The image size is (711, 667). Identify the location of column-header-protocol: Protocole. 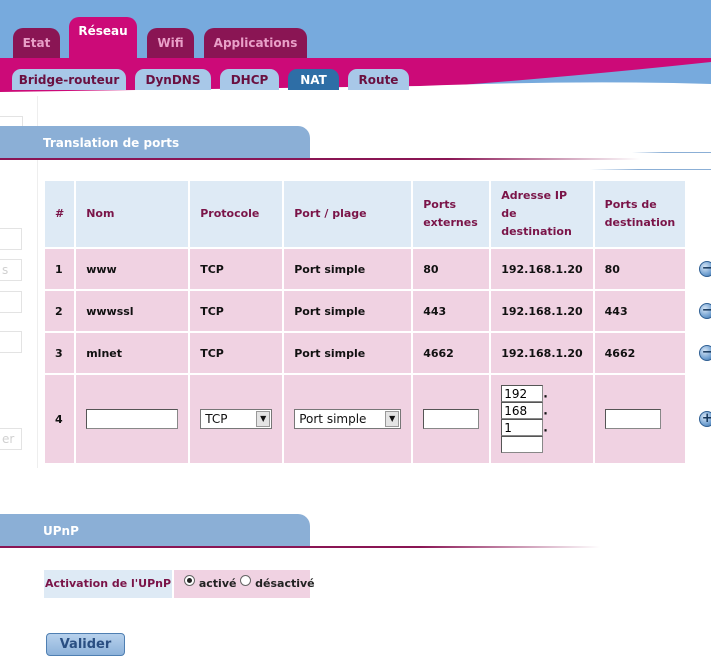
(236, 214).